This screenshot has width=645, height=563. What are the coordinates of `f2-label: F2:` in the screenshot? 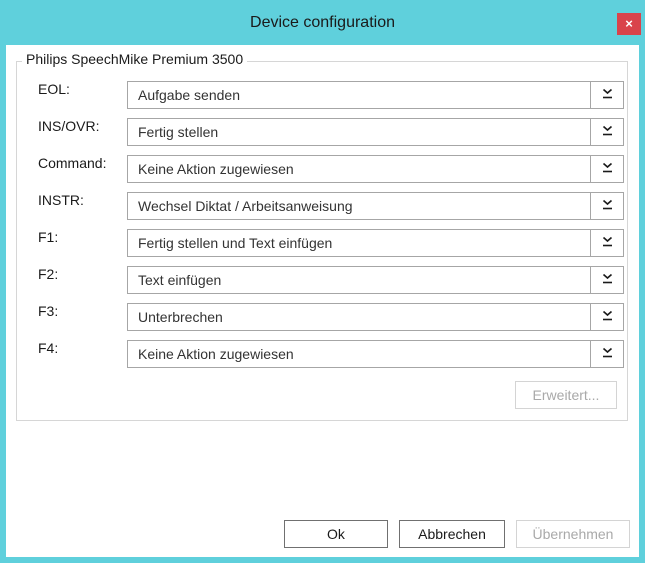 It's located at (48, 274).